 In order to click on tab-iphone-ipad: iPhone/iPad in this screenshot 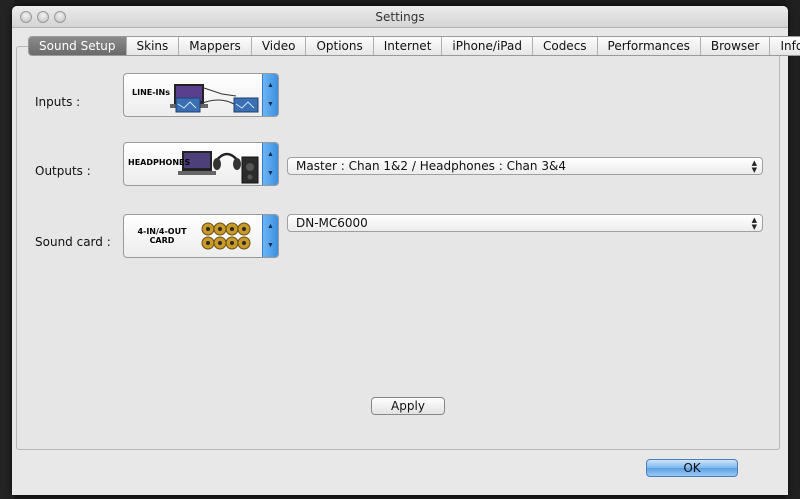, I will do `click(487, 46)`.